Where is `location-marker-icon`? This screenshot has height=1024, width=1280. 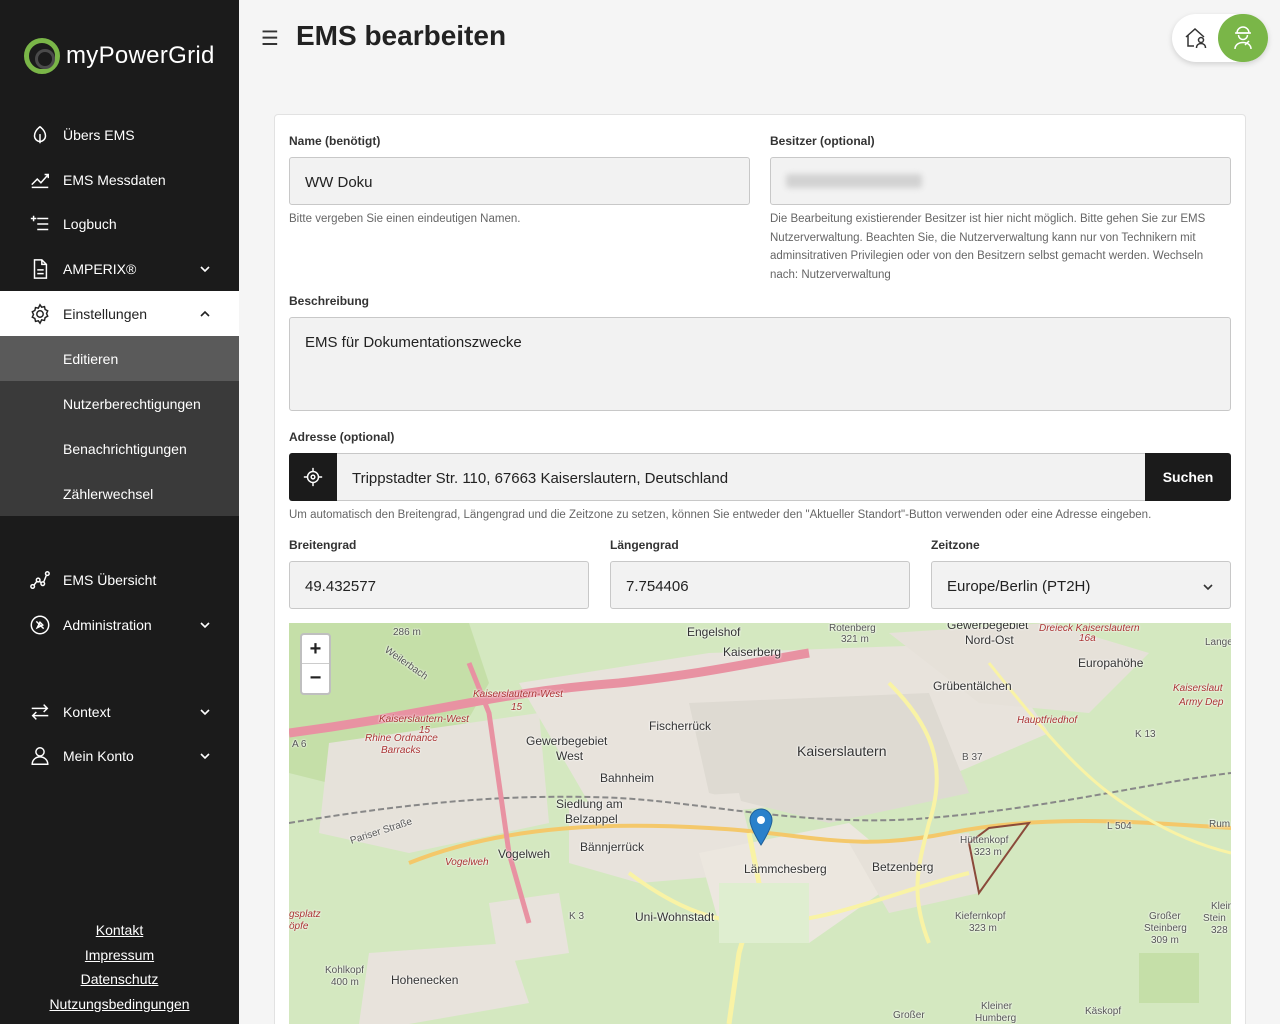 location-marker-icon is located at coordinates (761, 827).